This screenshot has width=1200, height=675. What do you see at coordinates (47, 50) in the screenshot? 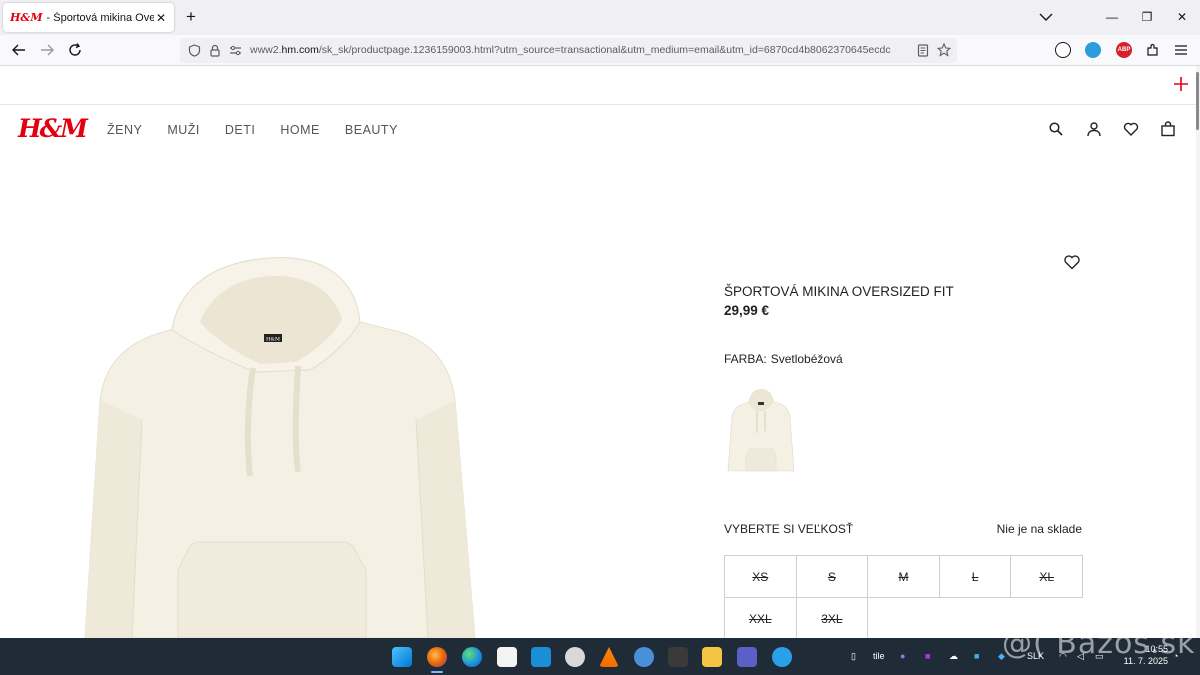
I see `forward-icon` at bounding box center [47, 50].